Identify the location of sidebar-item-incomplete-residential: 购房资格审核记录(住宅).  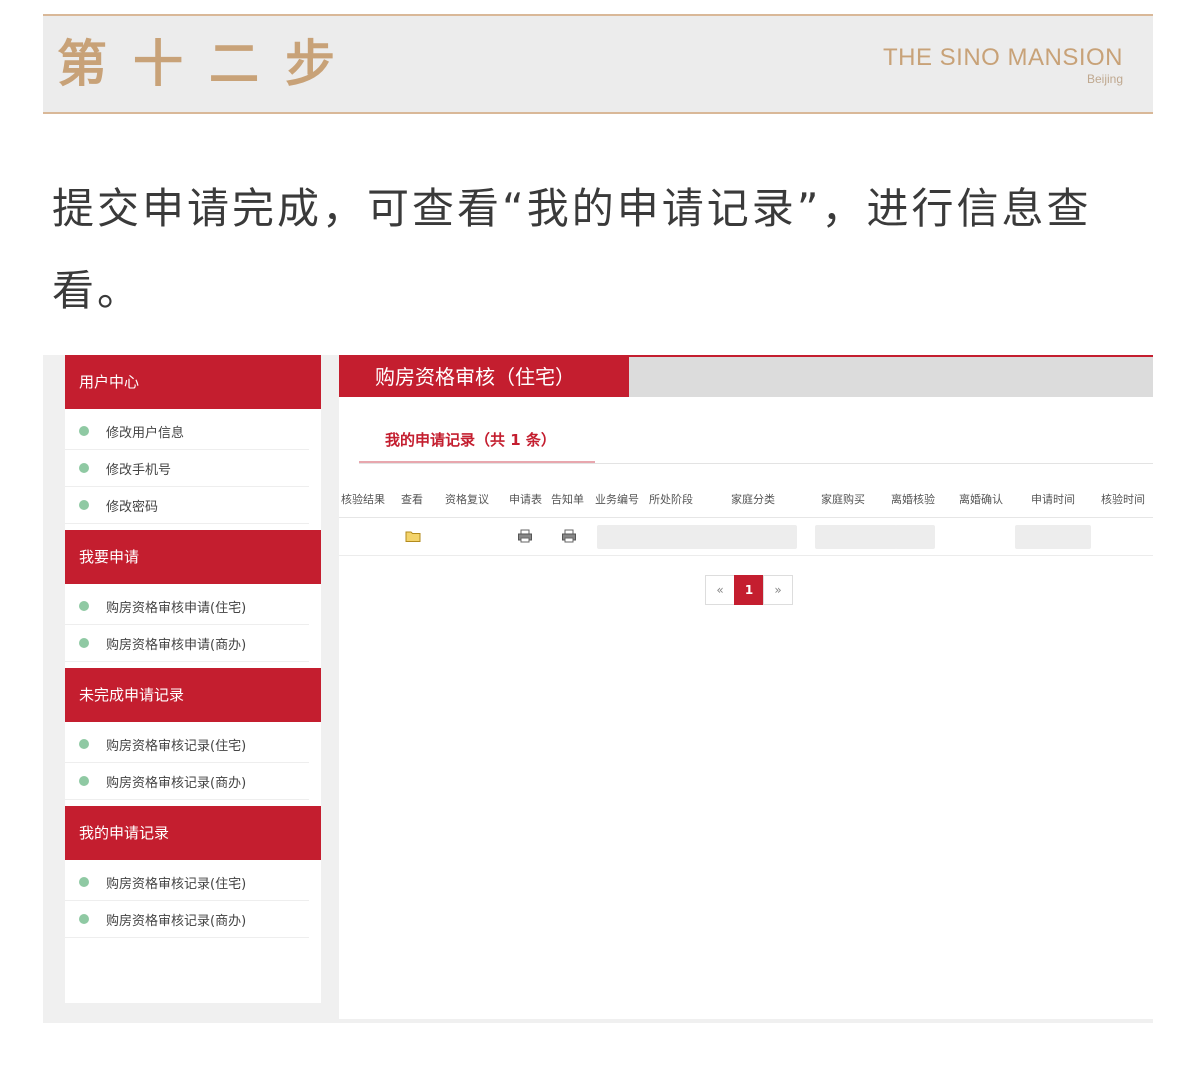
(187, 744).